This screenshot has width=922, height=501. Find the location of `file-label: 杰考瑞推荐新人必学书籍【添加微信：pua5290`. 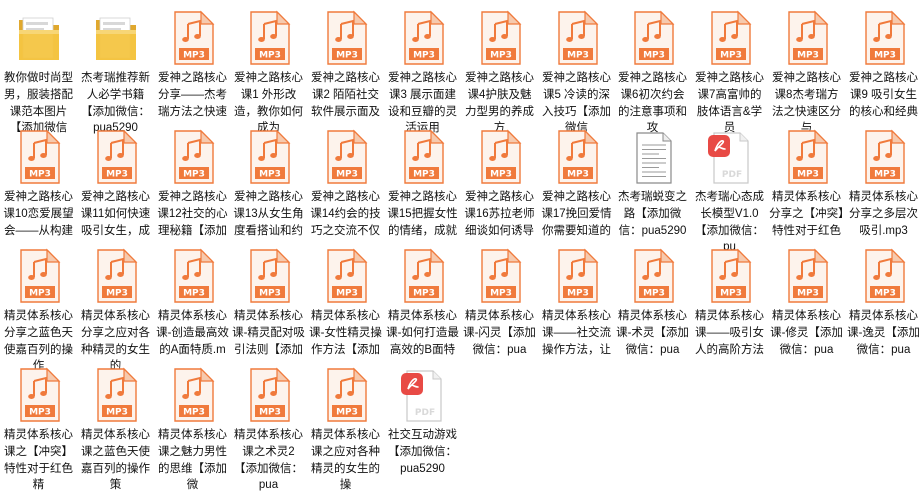

file-label: 杰考瑞推荐新人必学书籍【添加微信：pua5290 is located at coordinates (115, 103).